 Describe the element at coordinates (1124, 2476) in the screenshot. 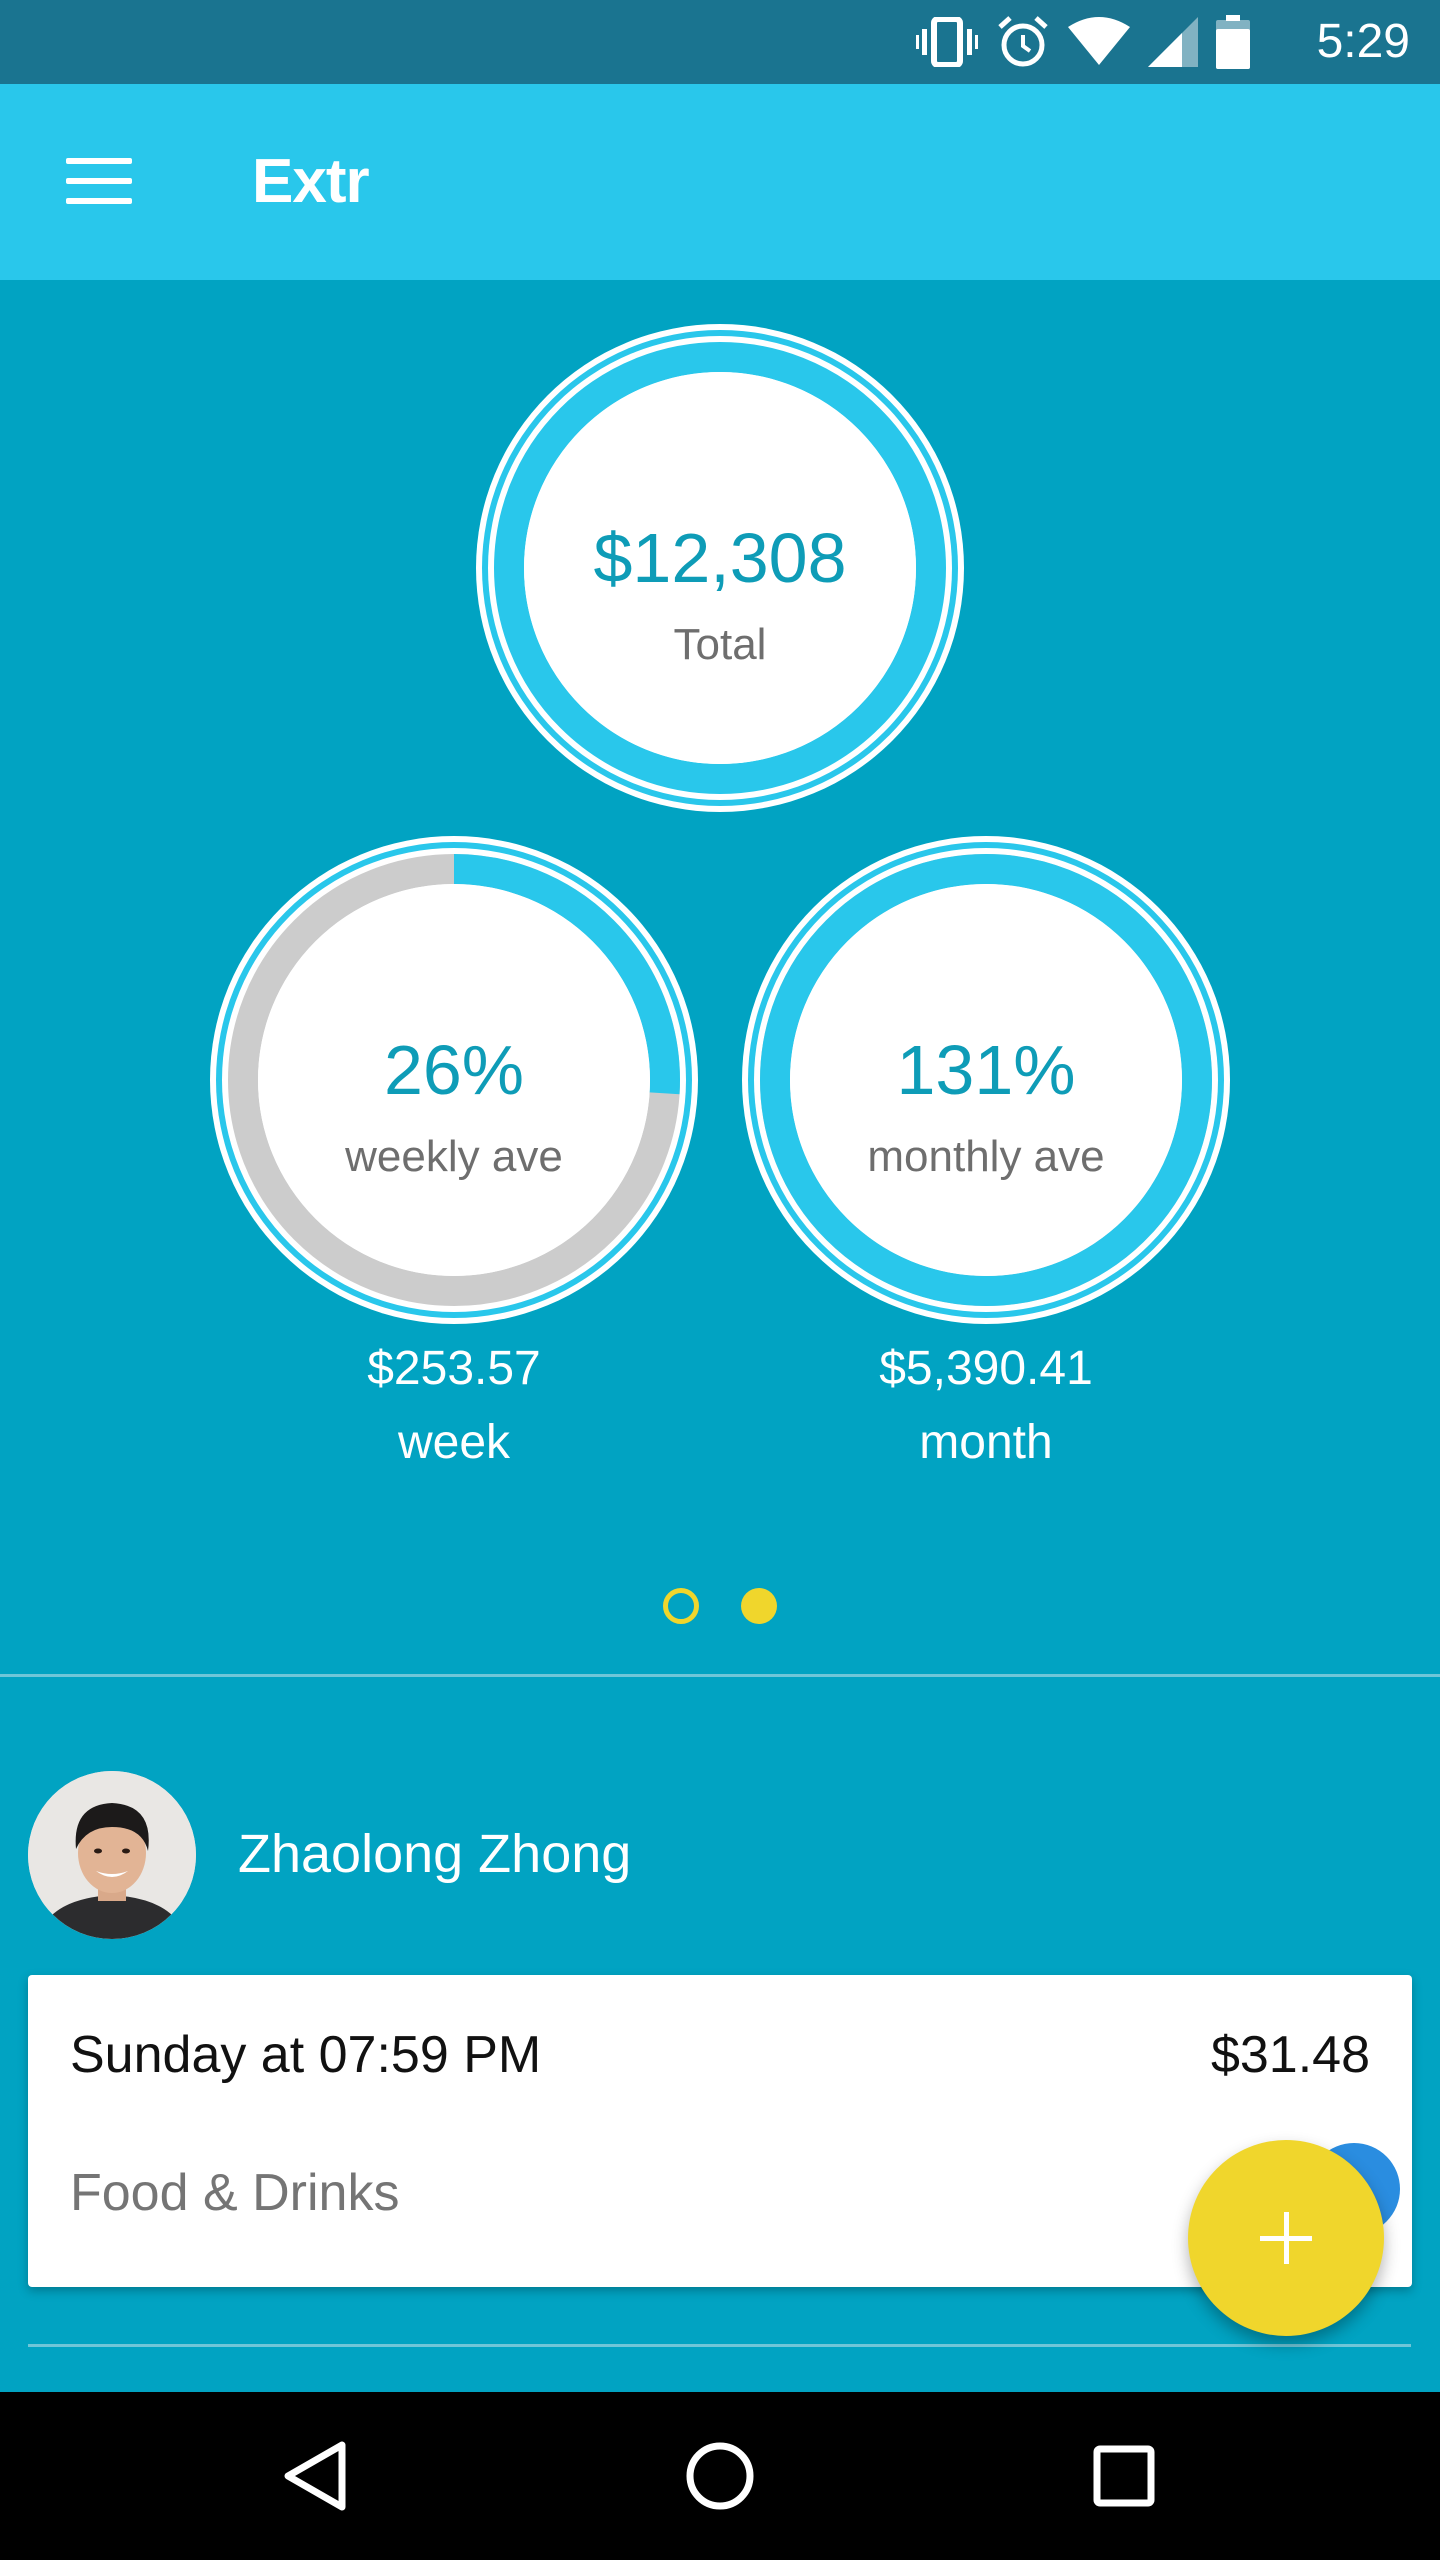

I see `recents-icon` at that location.